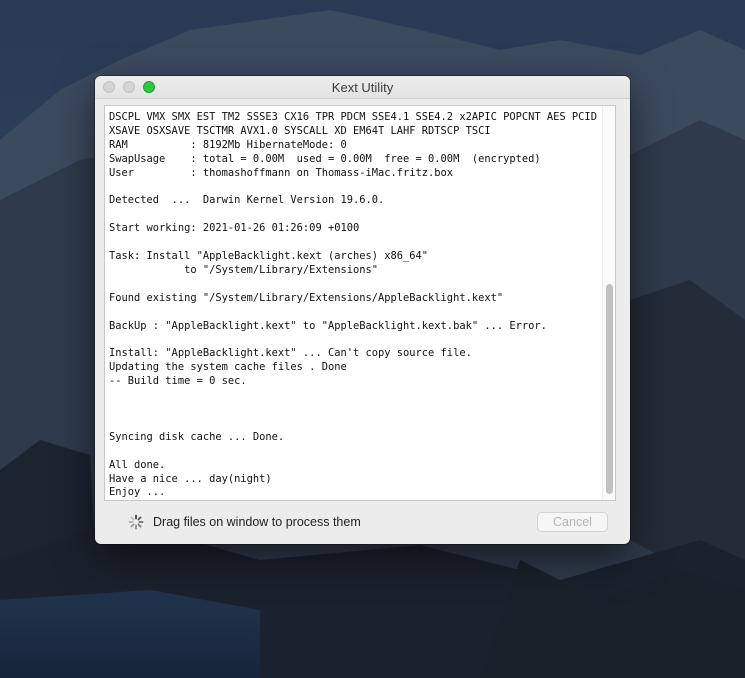 This screenshot has height=678, width=745. I want to click on title-bar: Kext Utility, so click(362, 87).